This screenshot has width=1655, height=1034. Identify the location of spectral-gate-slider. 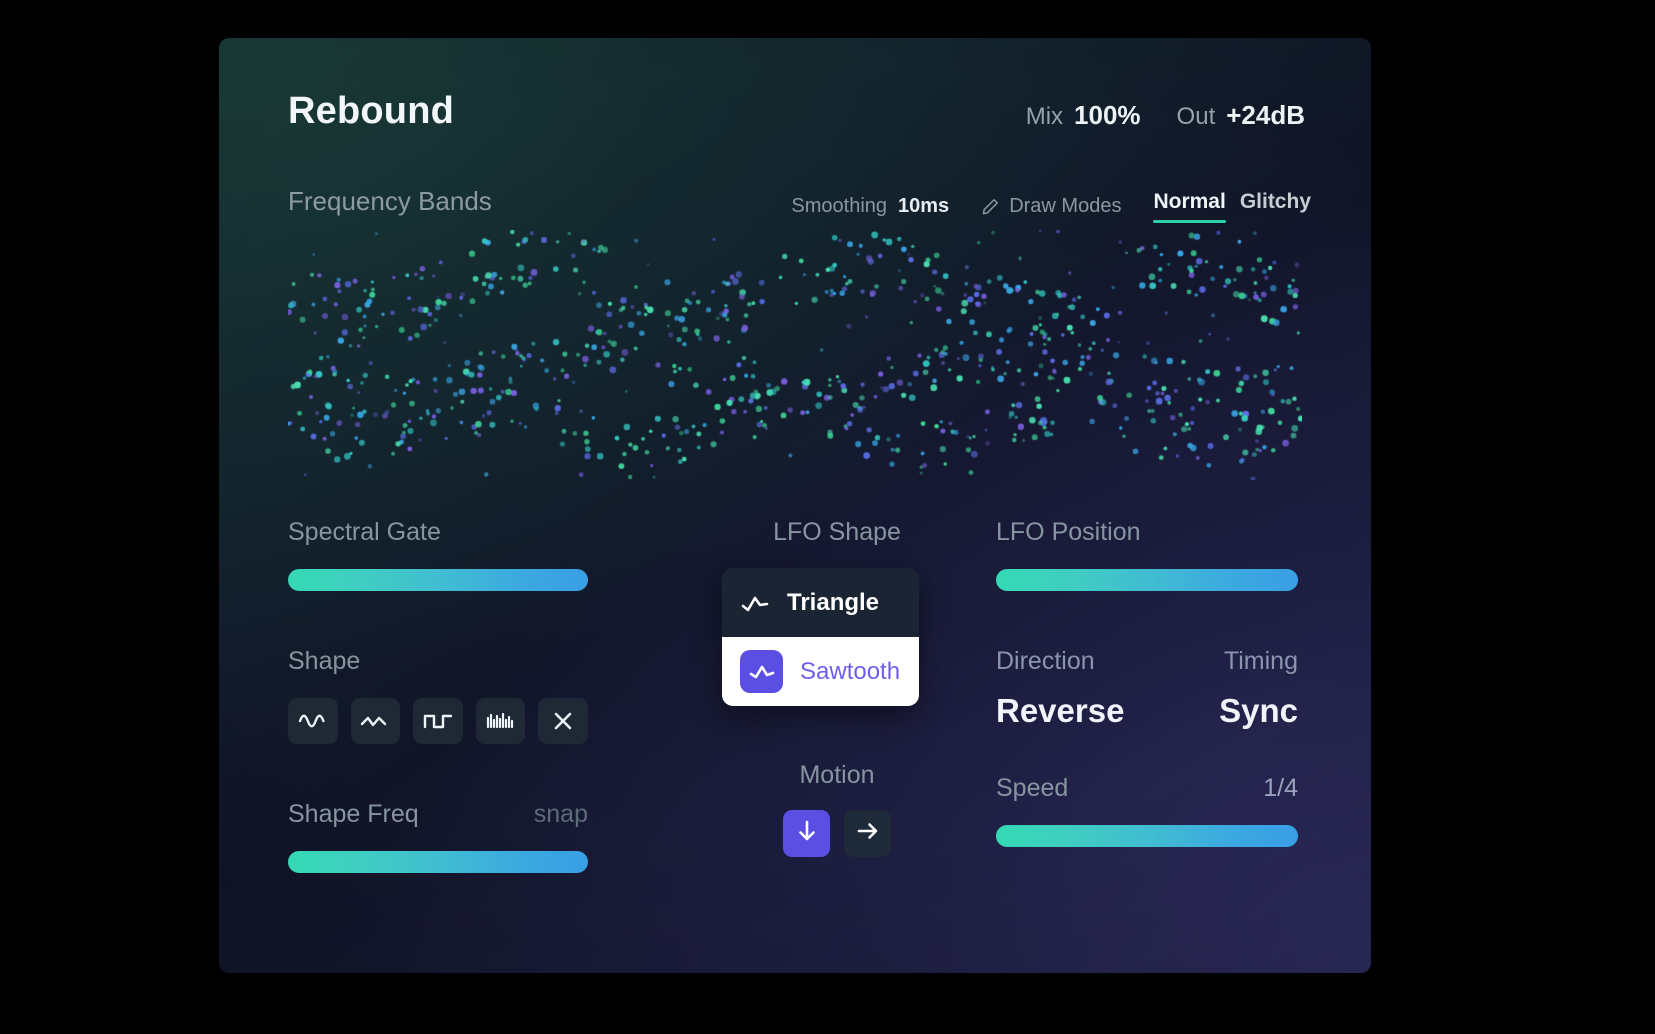
(438, 580).